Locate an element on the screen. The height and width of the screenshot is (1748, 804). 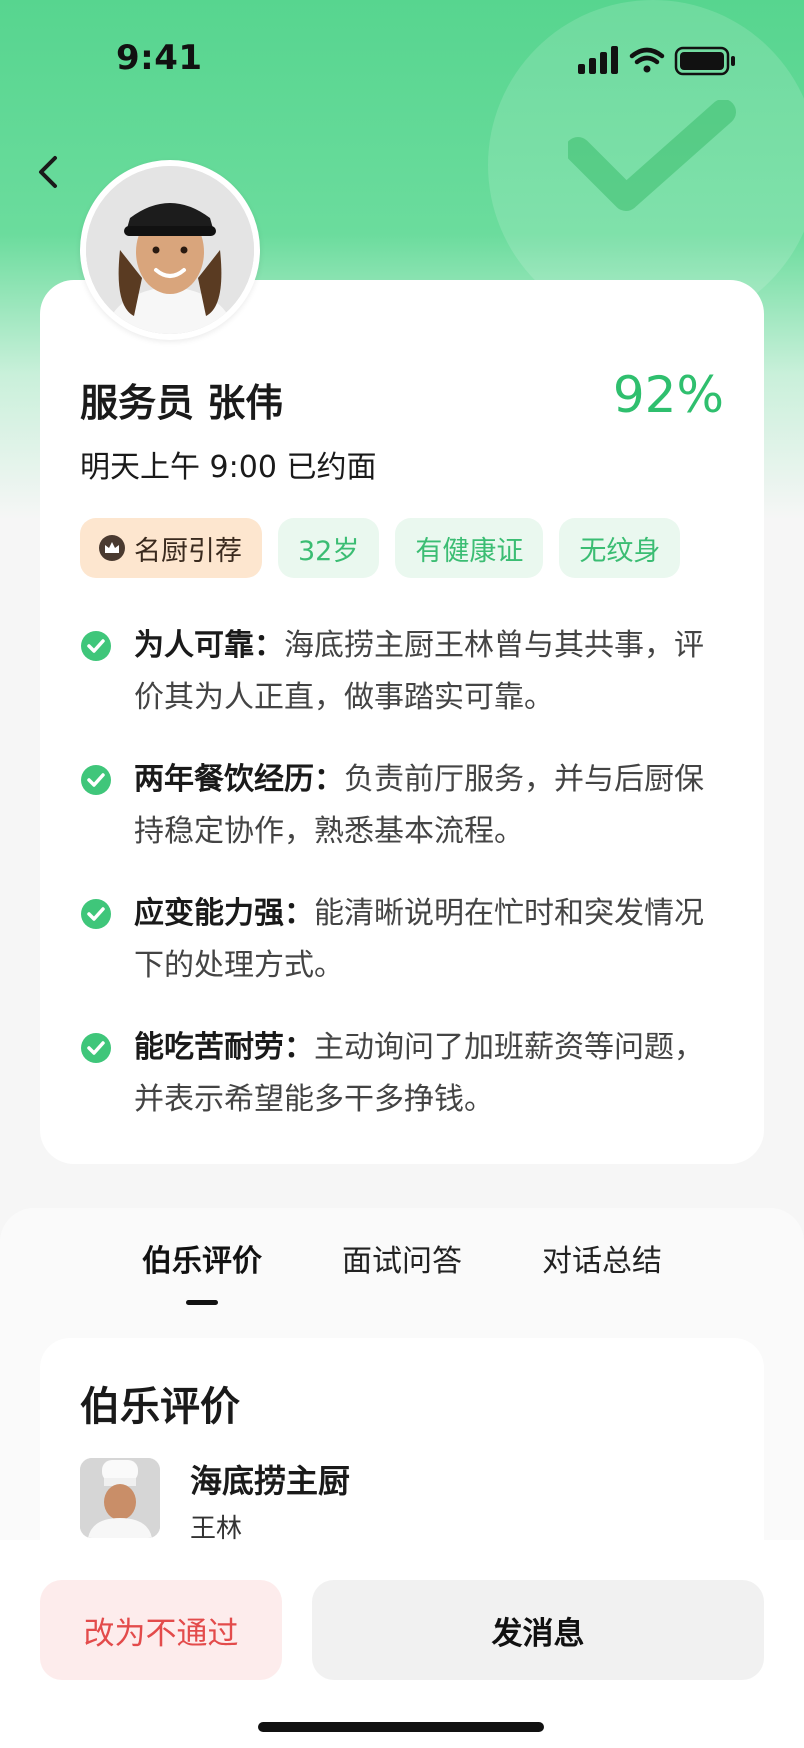
tag-label: 名厨引荐 is located at coordinates (188, 551).